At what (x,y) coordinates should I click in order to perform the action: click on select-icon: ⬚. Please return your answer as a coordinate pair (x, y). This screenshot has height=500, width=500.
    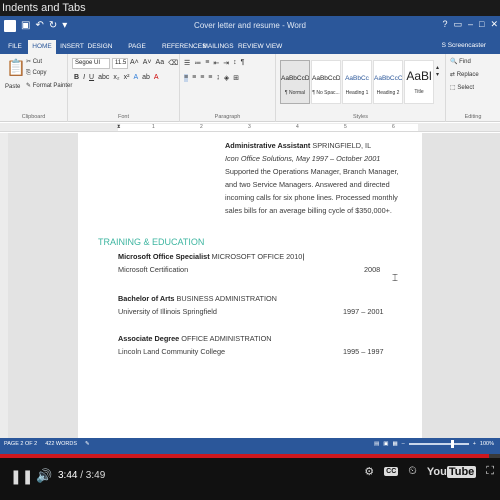
    Looking at the image, I should click on (453, 88).